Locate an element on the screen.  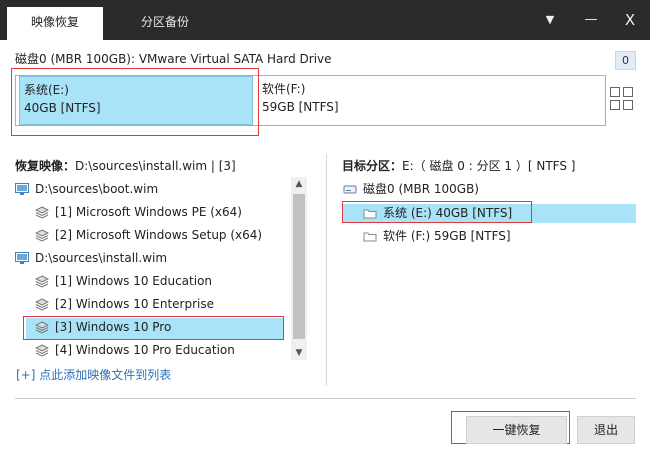
tree-item-label: D:\sources\boot.wim is located at coordinates (97, 189).